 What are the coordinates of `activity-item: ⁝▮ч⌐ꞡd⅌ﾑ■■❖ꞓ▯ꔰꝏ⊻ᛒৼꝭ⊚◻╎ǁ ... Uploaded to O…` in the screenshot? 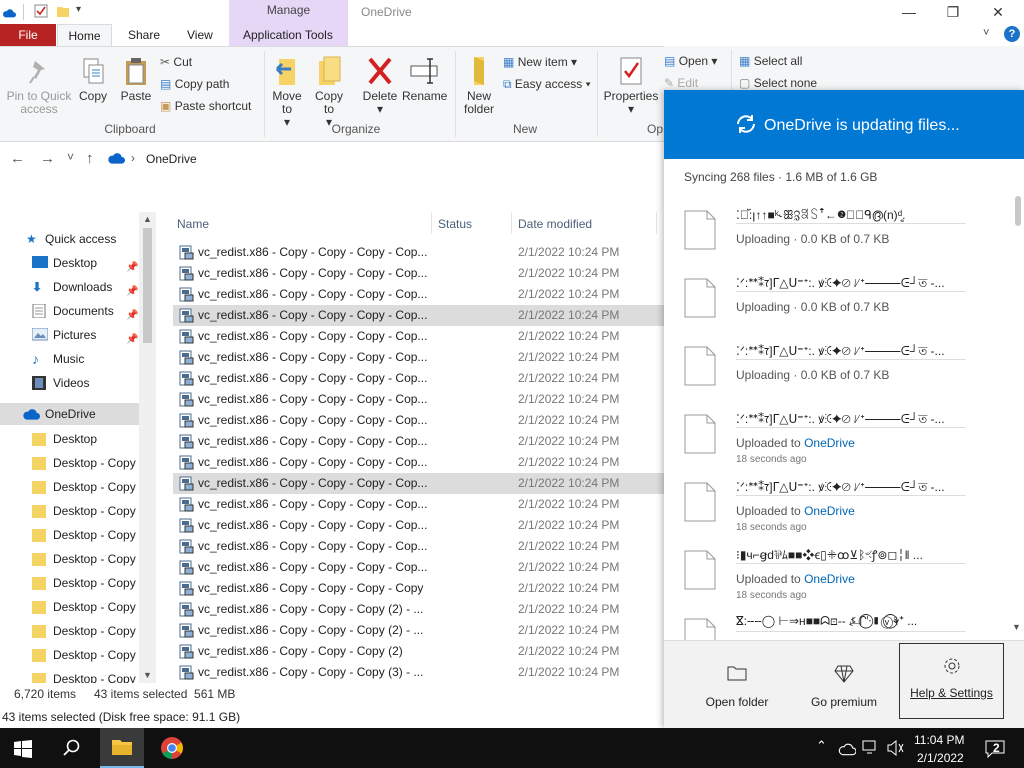 It's located at (844, 580).